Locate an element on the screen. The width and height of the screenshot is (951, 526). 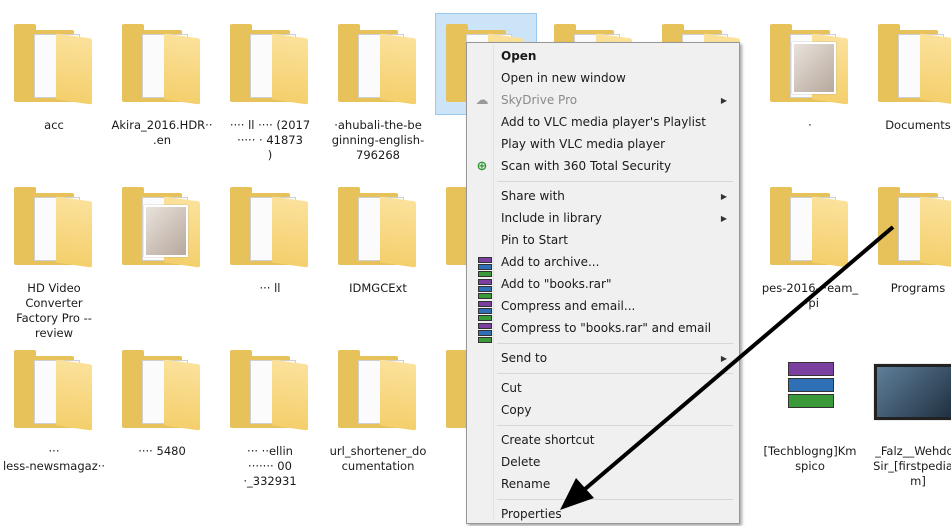
file-item: url_shortener_do cumentation is located at coordinates (378, 407).